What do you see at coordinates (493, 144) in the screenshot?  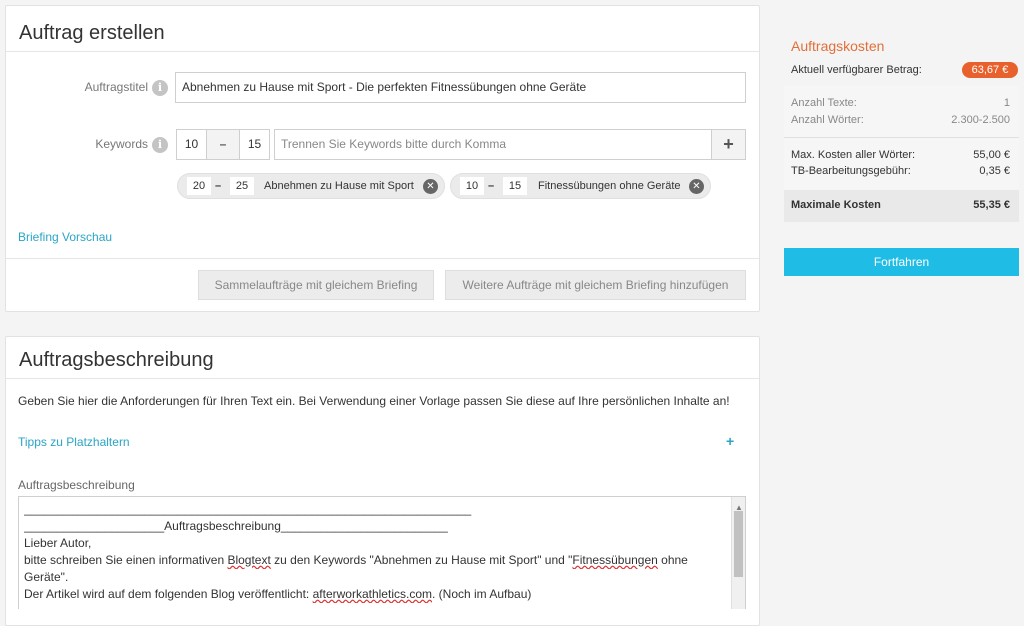 I see `keyword-input: Trennen Sie Keywords bitte durch Komma` at bounding box center [493, 144].